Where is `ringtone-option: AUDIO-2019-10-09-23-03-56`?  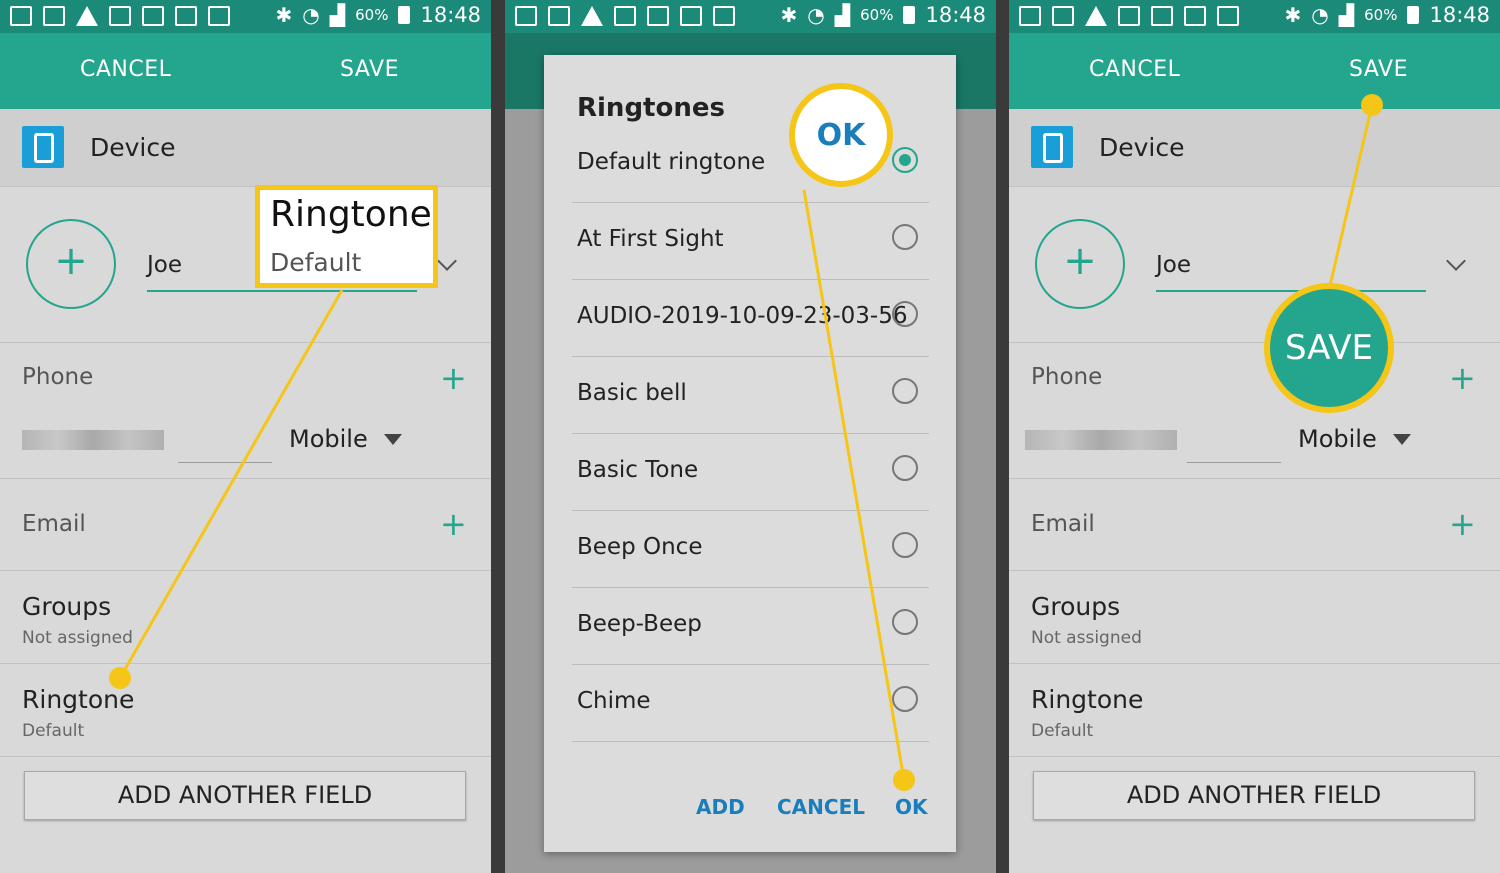
ringtone-option: AUDIO-2019-10-09-23-03-56 is located at coordinates (750, 318).